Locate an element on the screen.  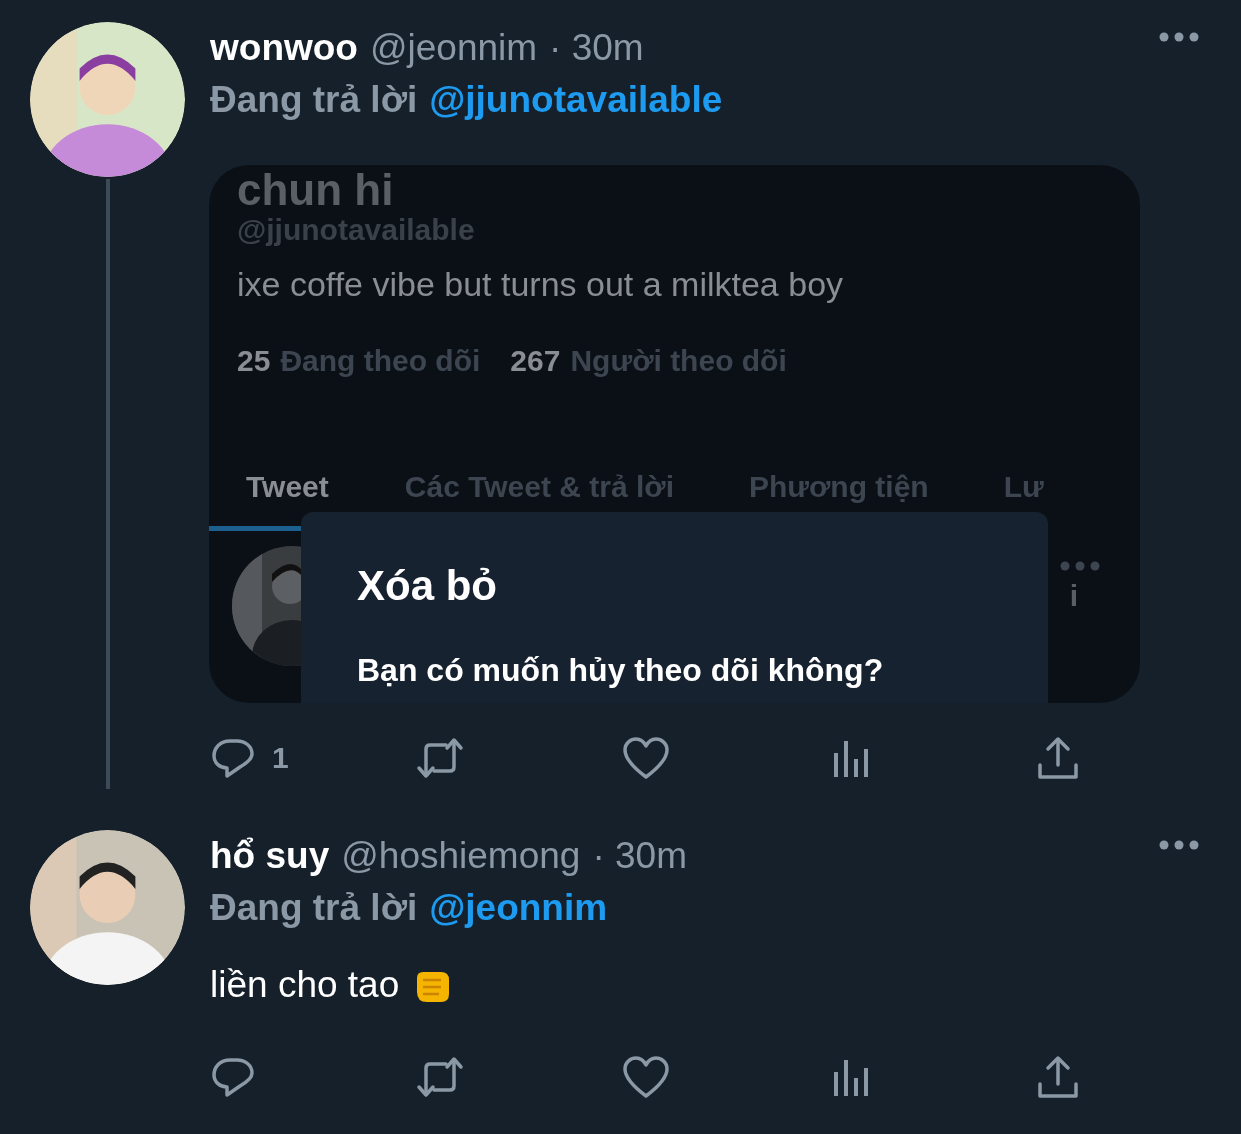
user-handle: @jeonnim is located at coordinates (453, 48).